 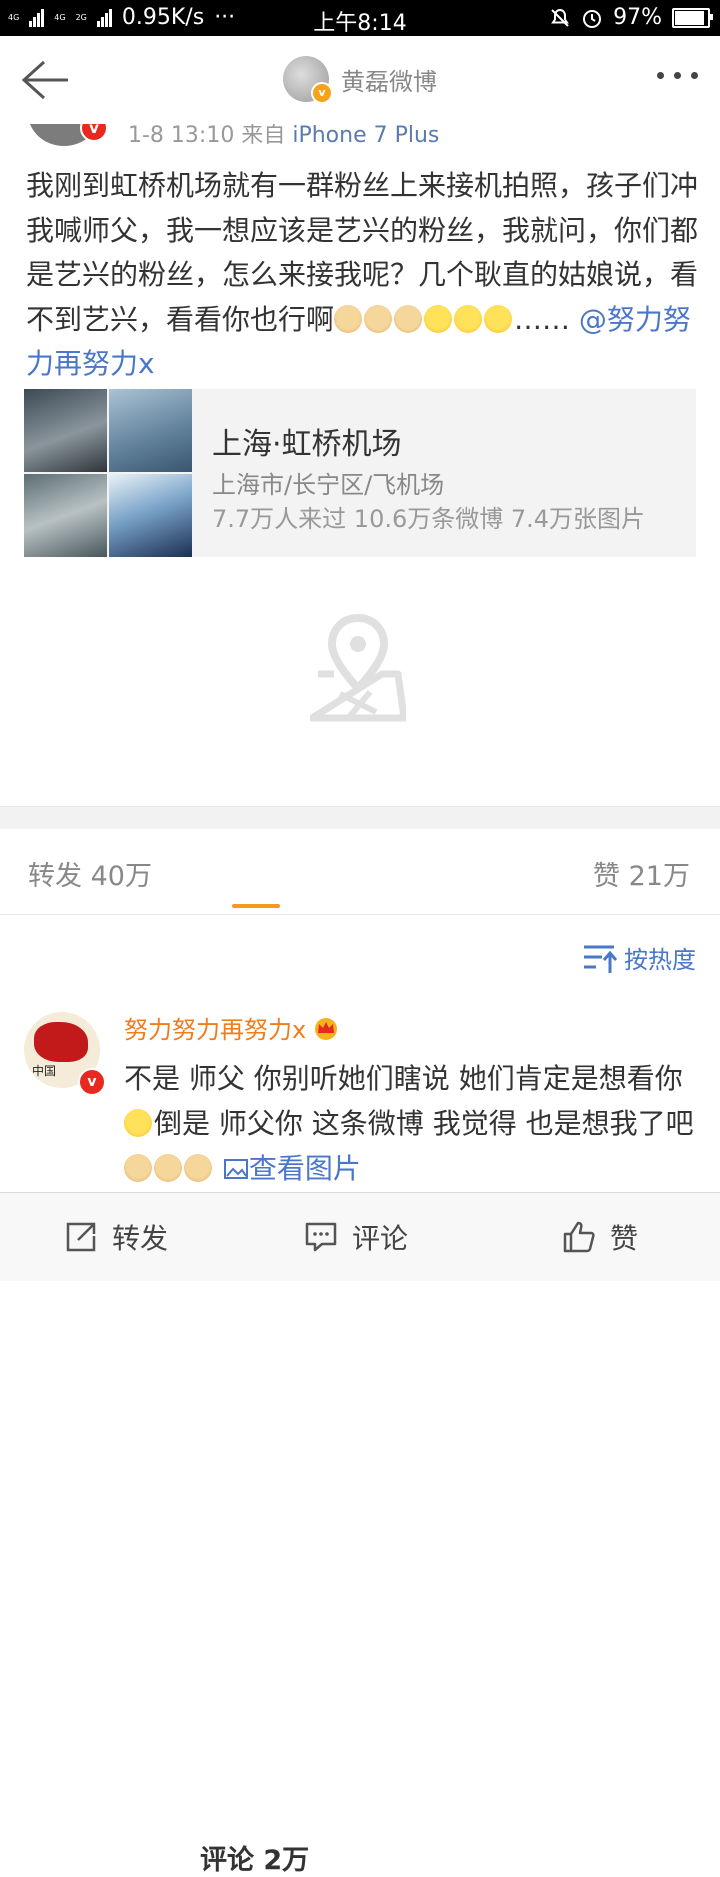 I want to click on map-placeholder-icon, so click(x=358, y=667).